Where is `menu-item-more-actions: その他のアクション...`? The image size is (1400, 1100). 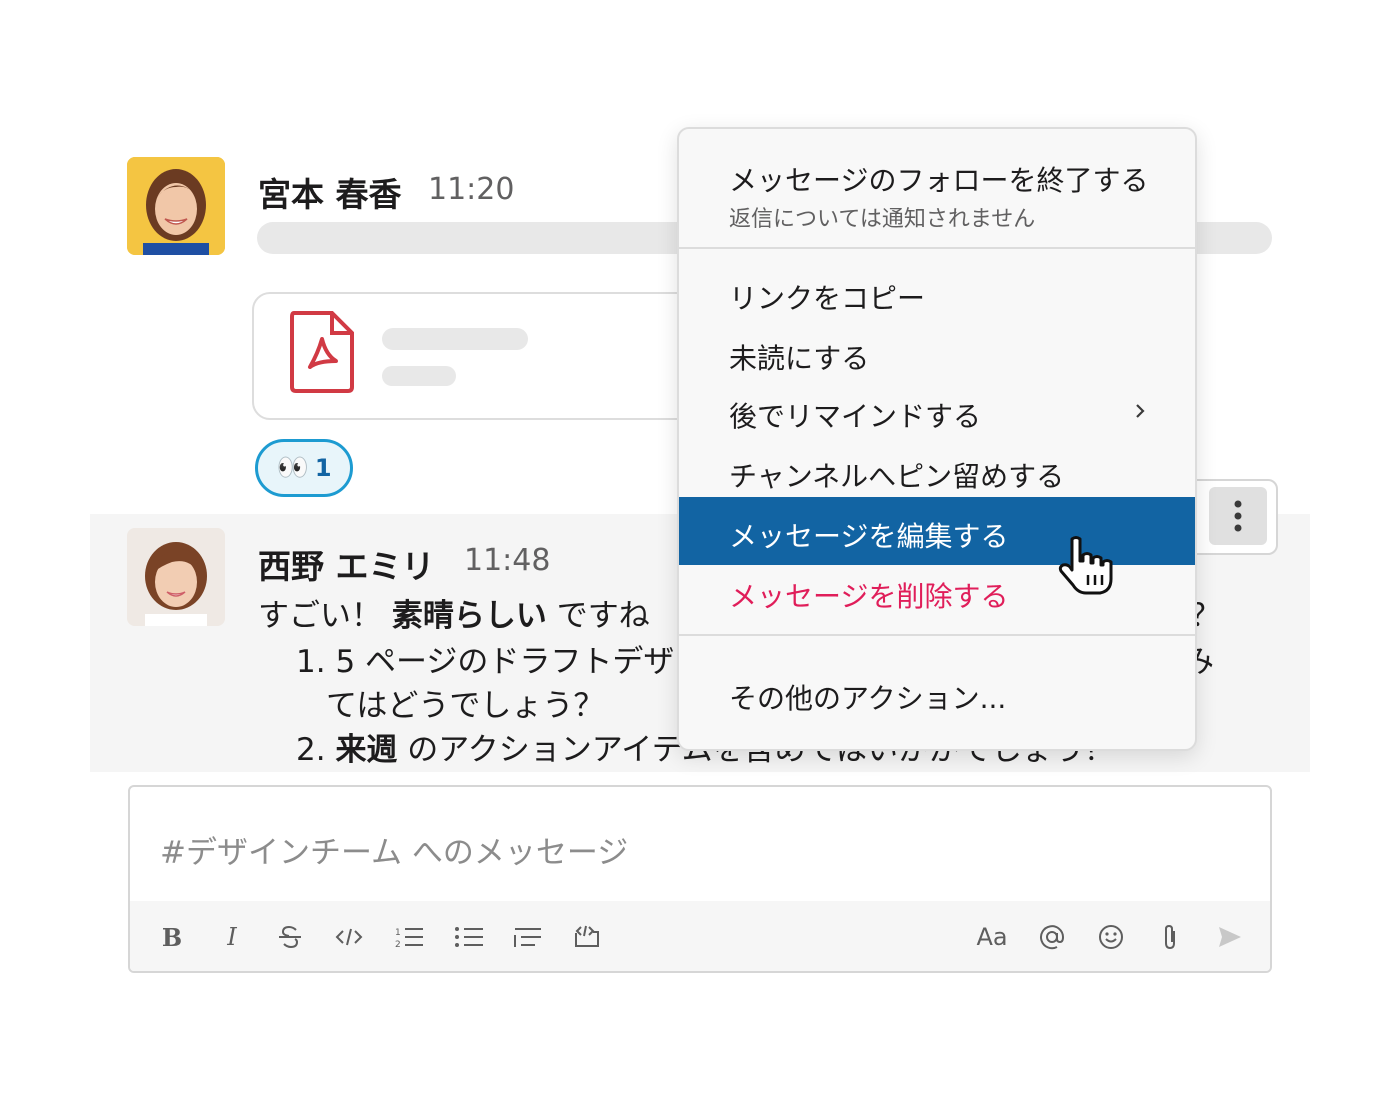
menu-item-more-actions: その他のアクション... is located at coordinates (867, 697).